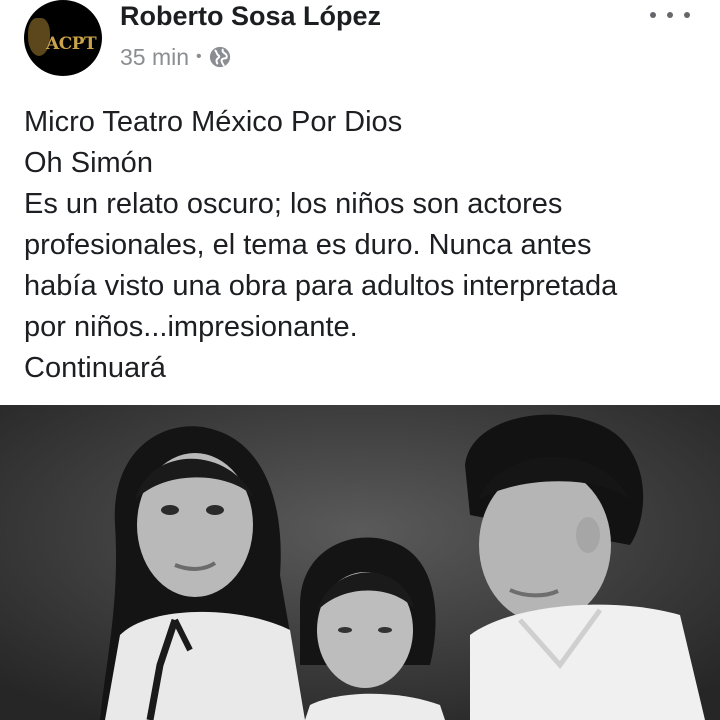  What do you see at coordinates (250, 16) in the screenshot?
I see `author-name: Roberto Sosa López` at bounding box center [250, 16].